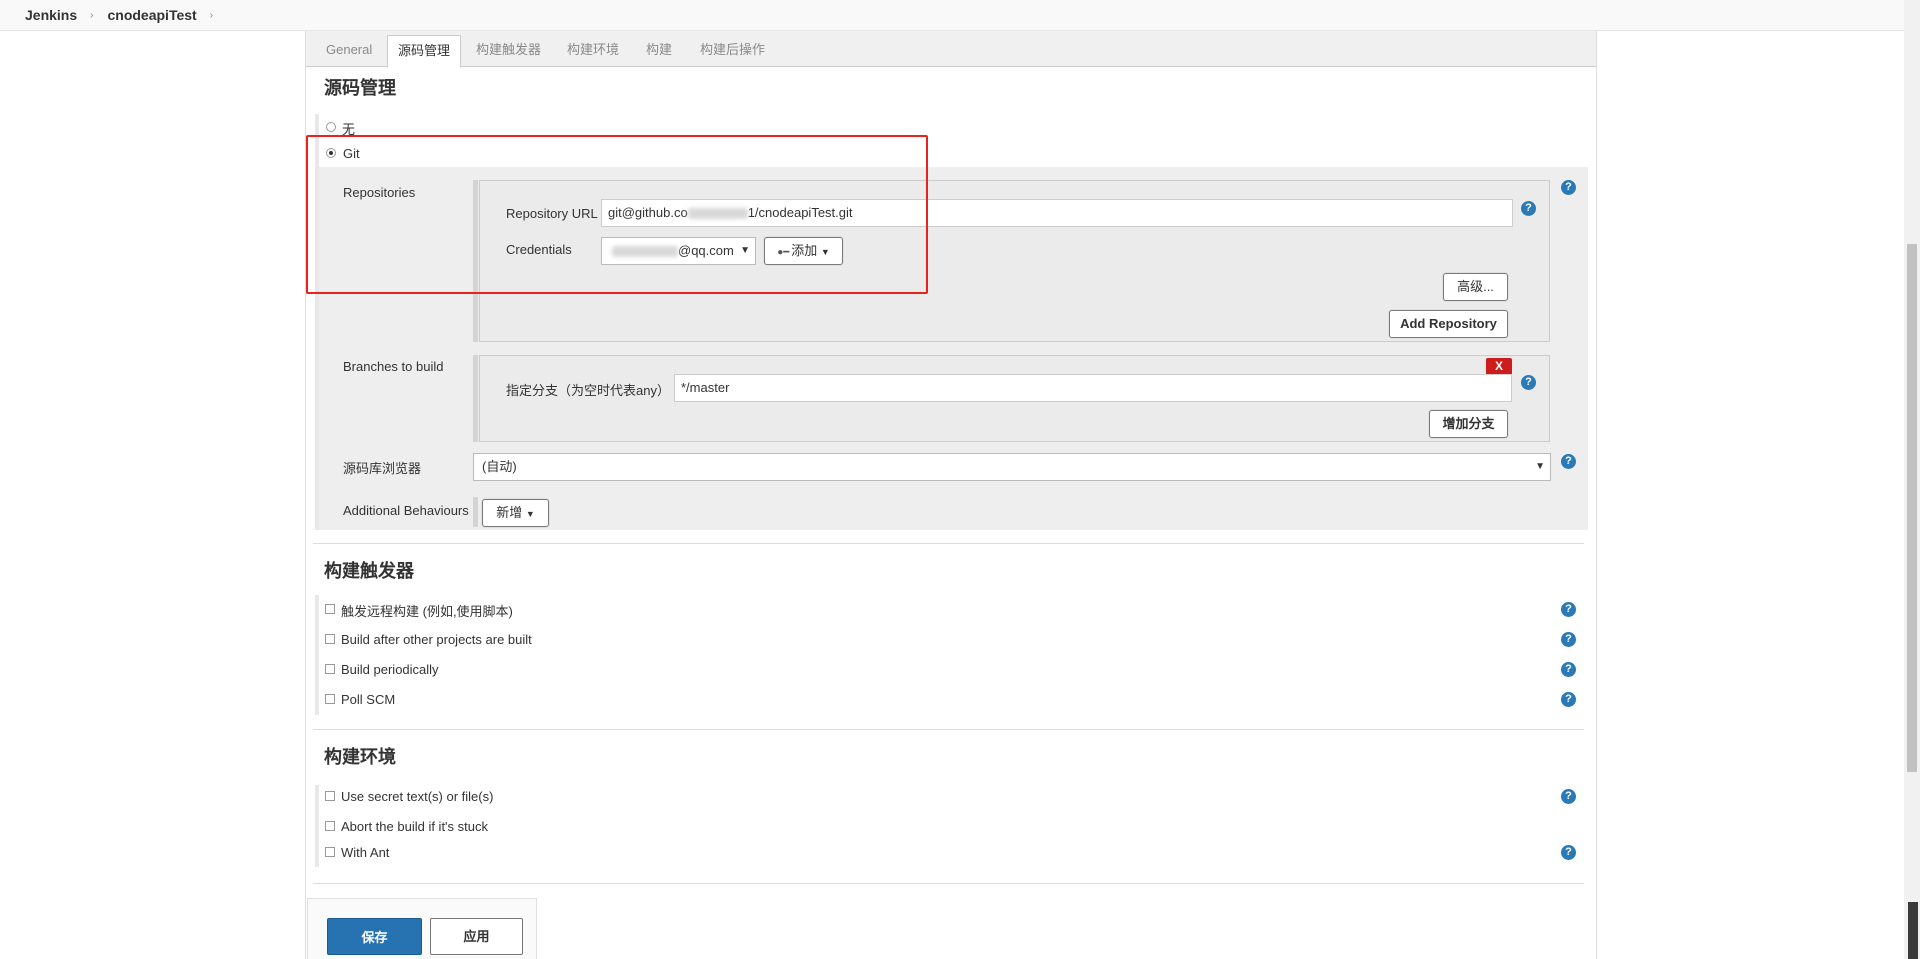  Describe the element at coordinates (1499, 366) in the screenshot. I see `remove-branch-button: X` at that location.